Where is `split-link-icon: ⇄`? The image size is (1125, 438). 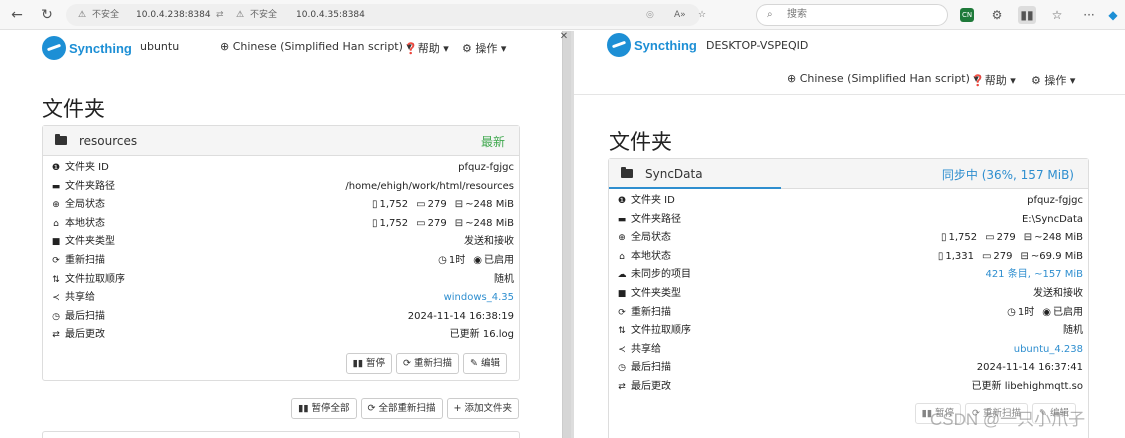
split-link-icon: ⇄ is located at coordinates (220, 15).